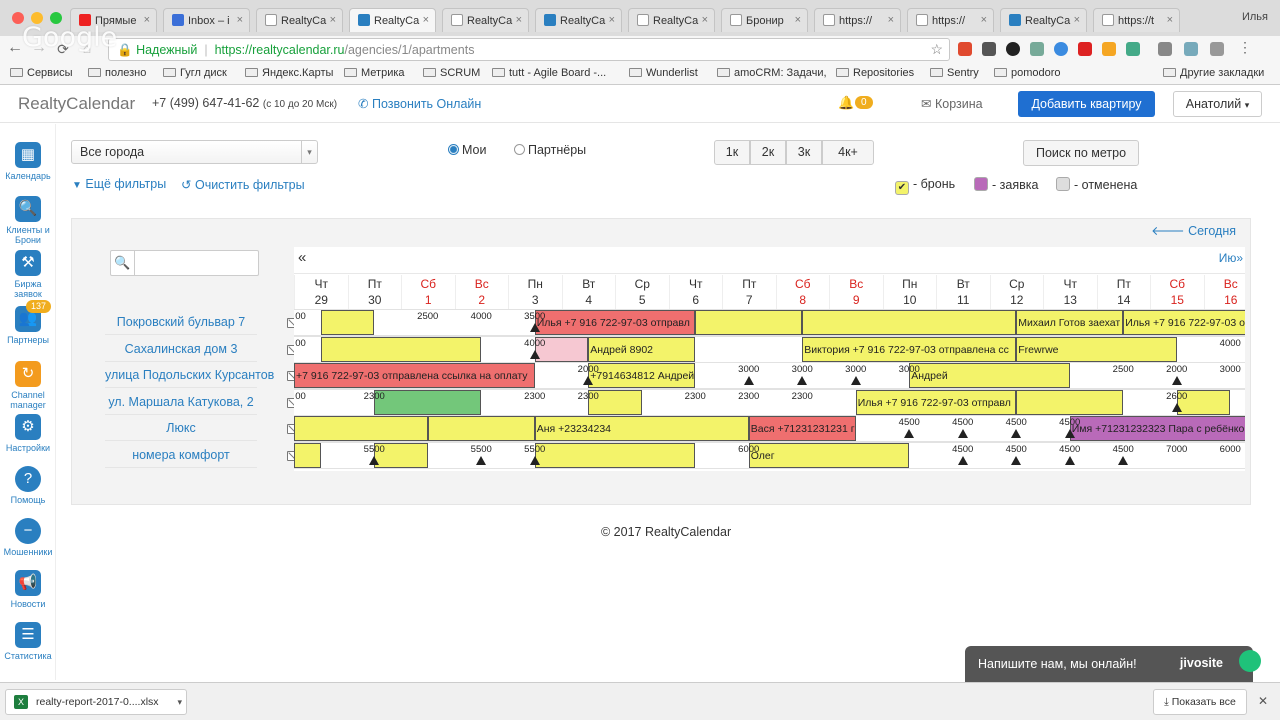  I want to click on bookmark-item: Sentry, so click(954, 73).